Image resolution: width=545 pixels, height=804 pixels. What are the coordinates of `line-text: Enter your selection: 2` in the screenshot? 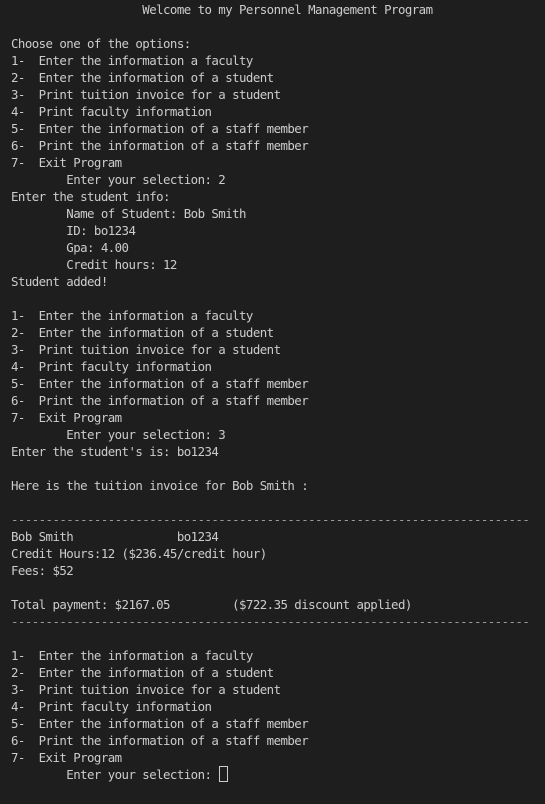 It's located at (118, 179).